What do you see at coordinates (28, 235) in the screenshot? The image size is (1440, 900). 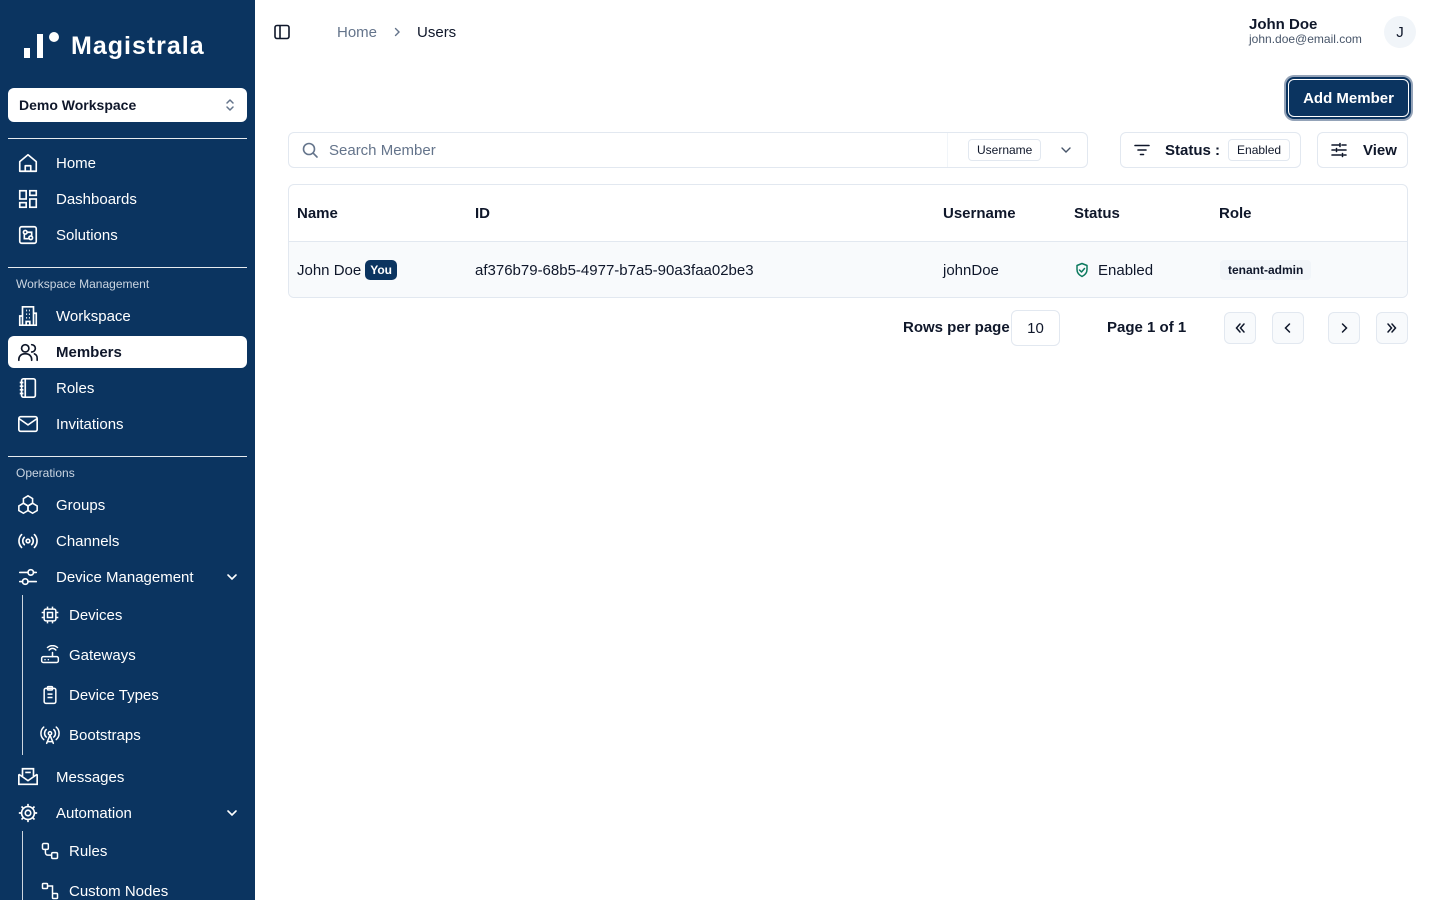 I see `solutions-icon` at bounding box center [28, 235].